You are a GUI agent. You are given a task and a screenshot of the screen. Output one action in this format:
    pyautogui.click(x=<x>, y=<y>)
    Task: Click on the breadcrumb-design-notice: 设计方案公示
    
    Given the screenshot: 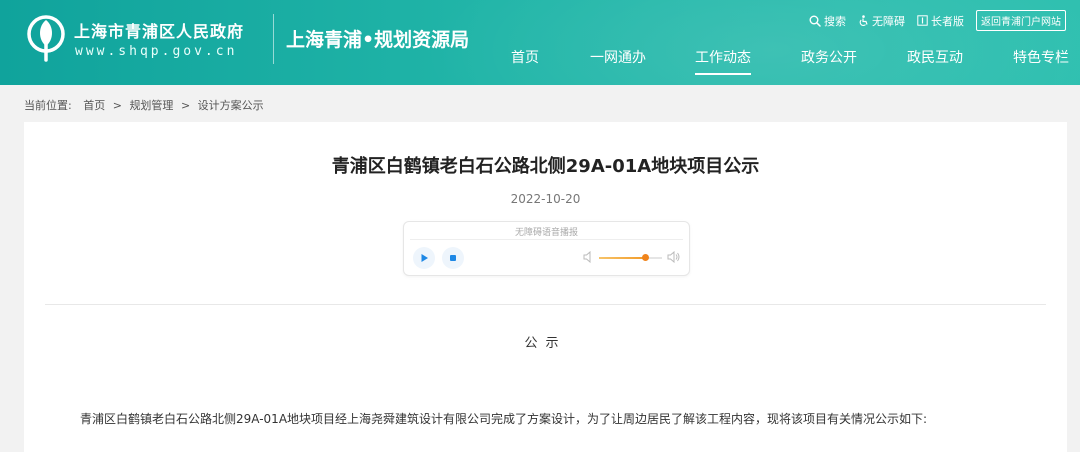 What is the action you would take?
    pyautogui.click(x=231, y=105)
    